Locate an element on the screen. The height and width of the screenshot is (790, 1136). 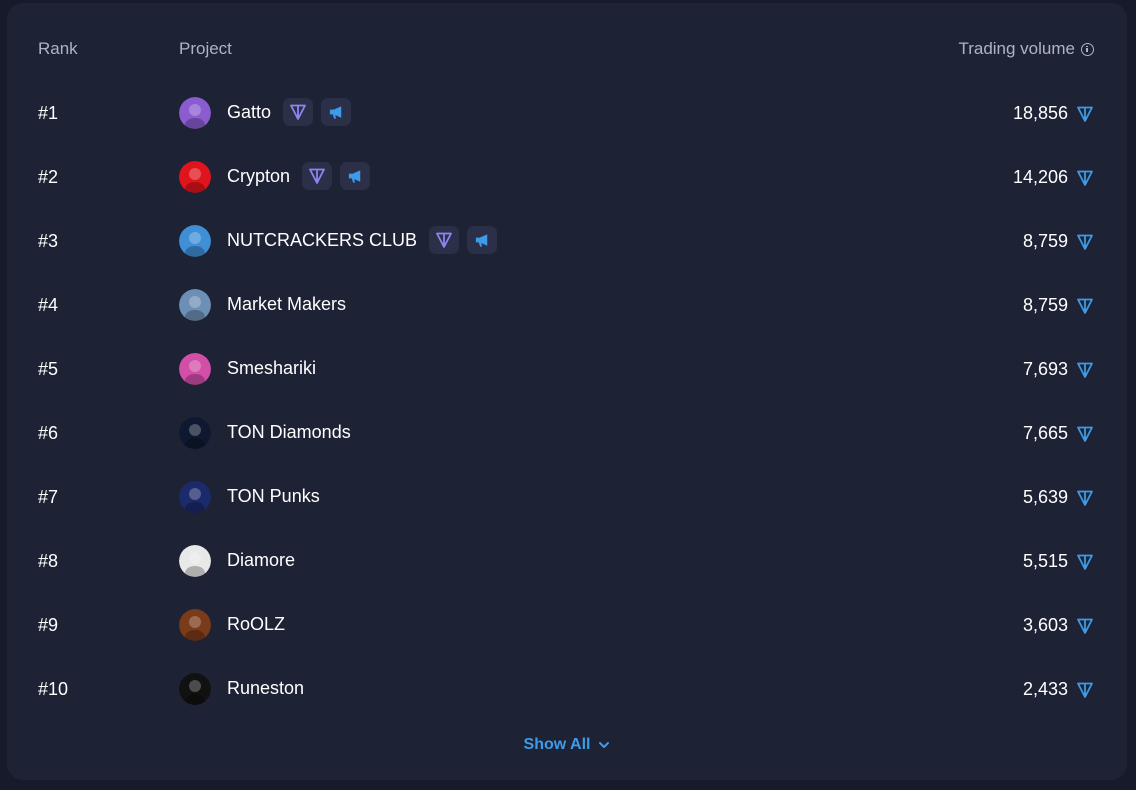
project-cell: TON Diamonds is located at coordinates (291, 432).